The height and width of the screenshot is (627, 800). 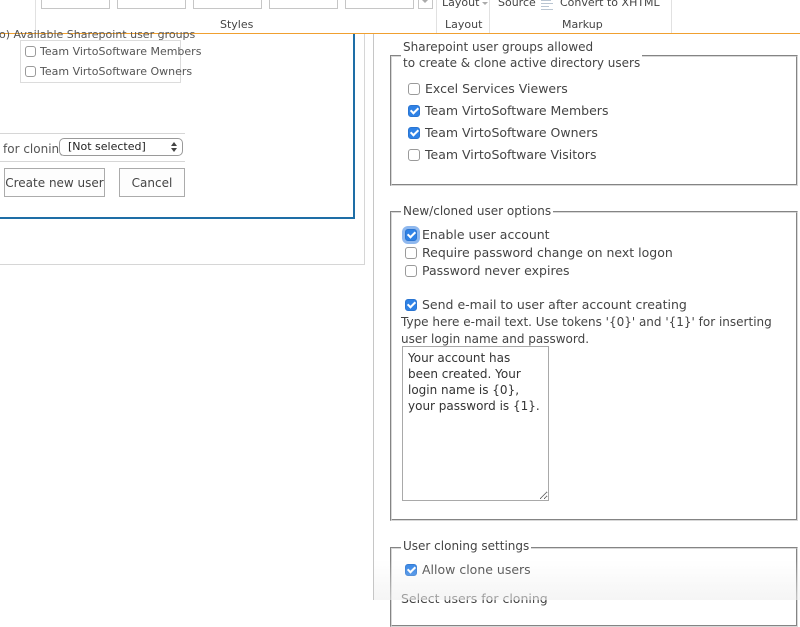 I want to click on layout-group-label: Layout, so click(x=464, y=24).